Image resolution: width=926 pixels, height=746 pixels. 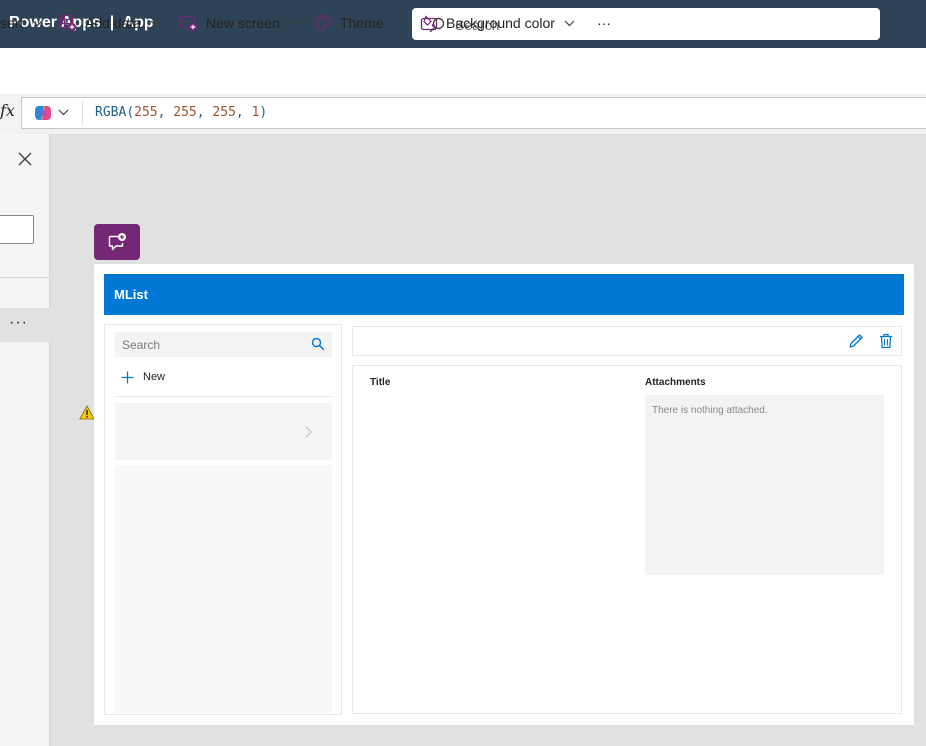 I want to click on warning-icon, so click(x=87, y=412).